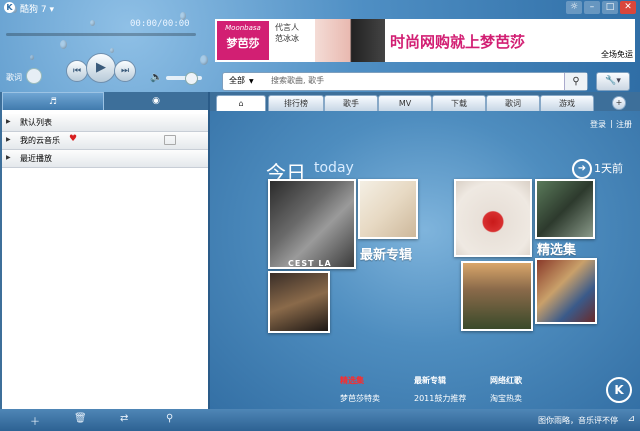 The width and height of the screenshot is (640, 431). I want to click on add-tab-button: +, so click(619, 103).